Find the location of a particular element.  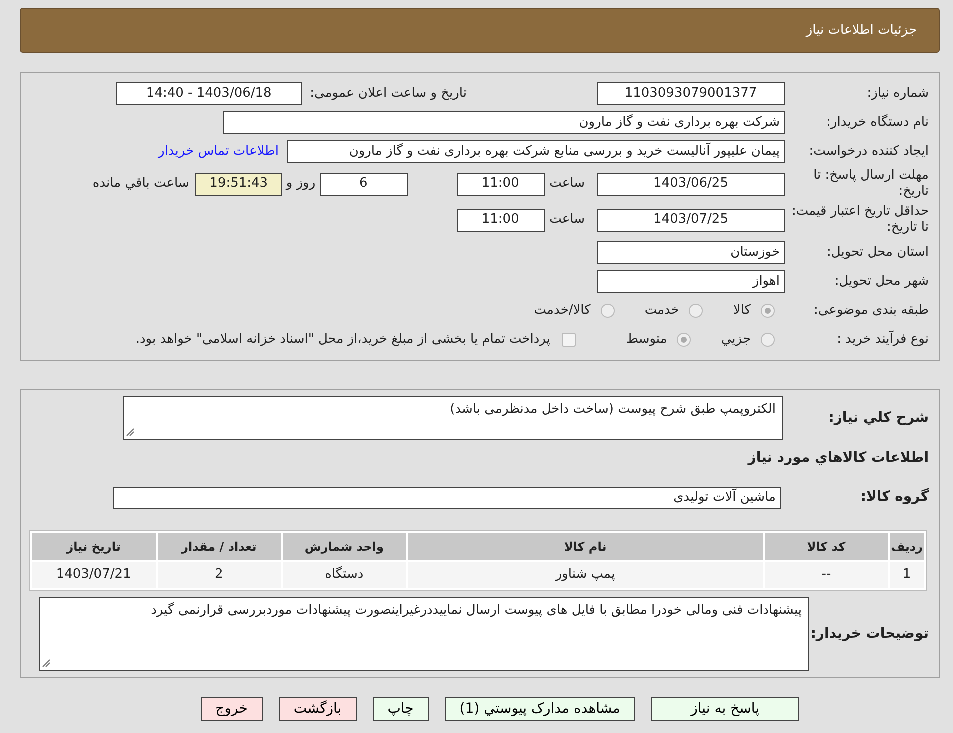

column-header: تعداد / مقدار is located at coordinates (219, 546).